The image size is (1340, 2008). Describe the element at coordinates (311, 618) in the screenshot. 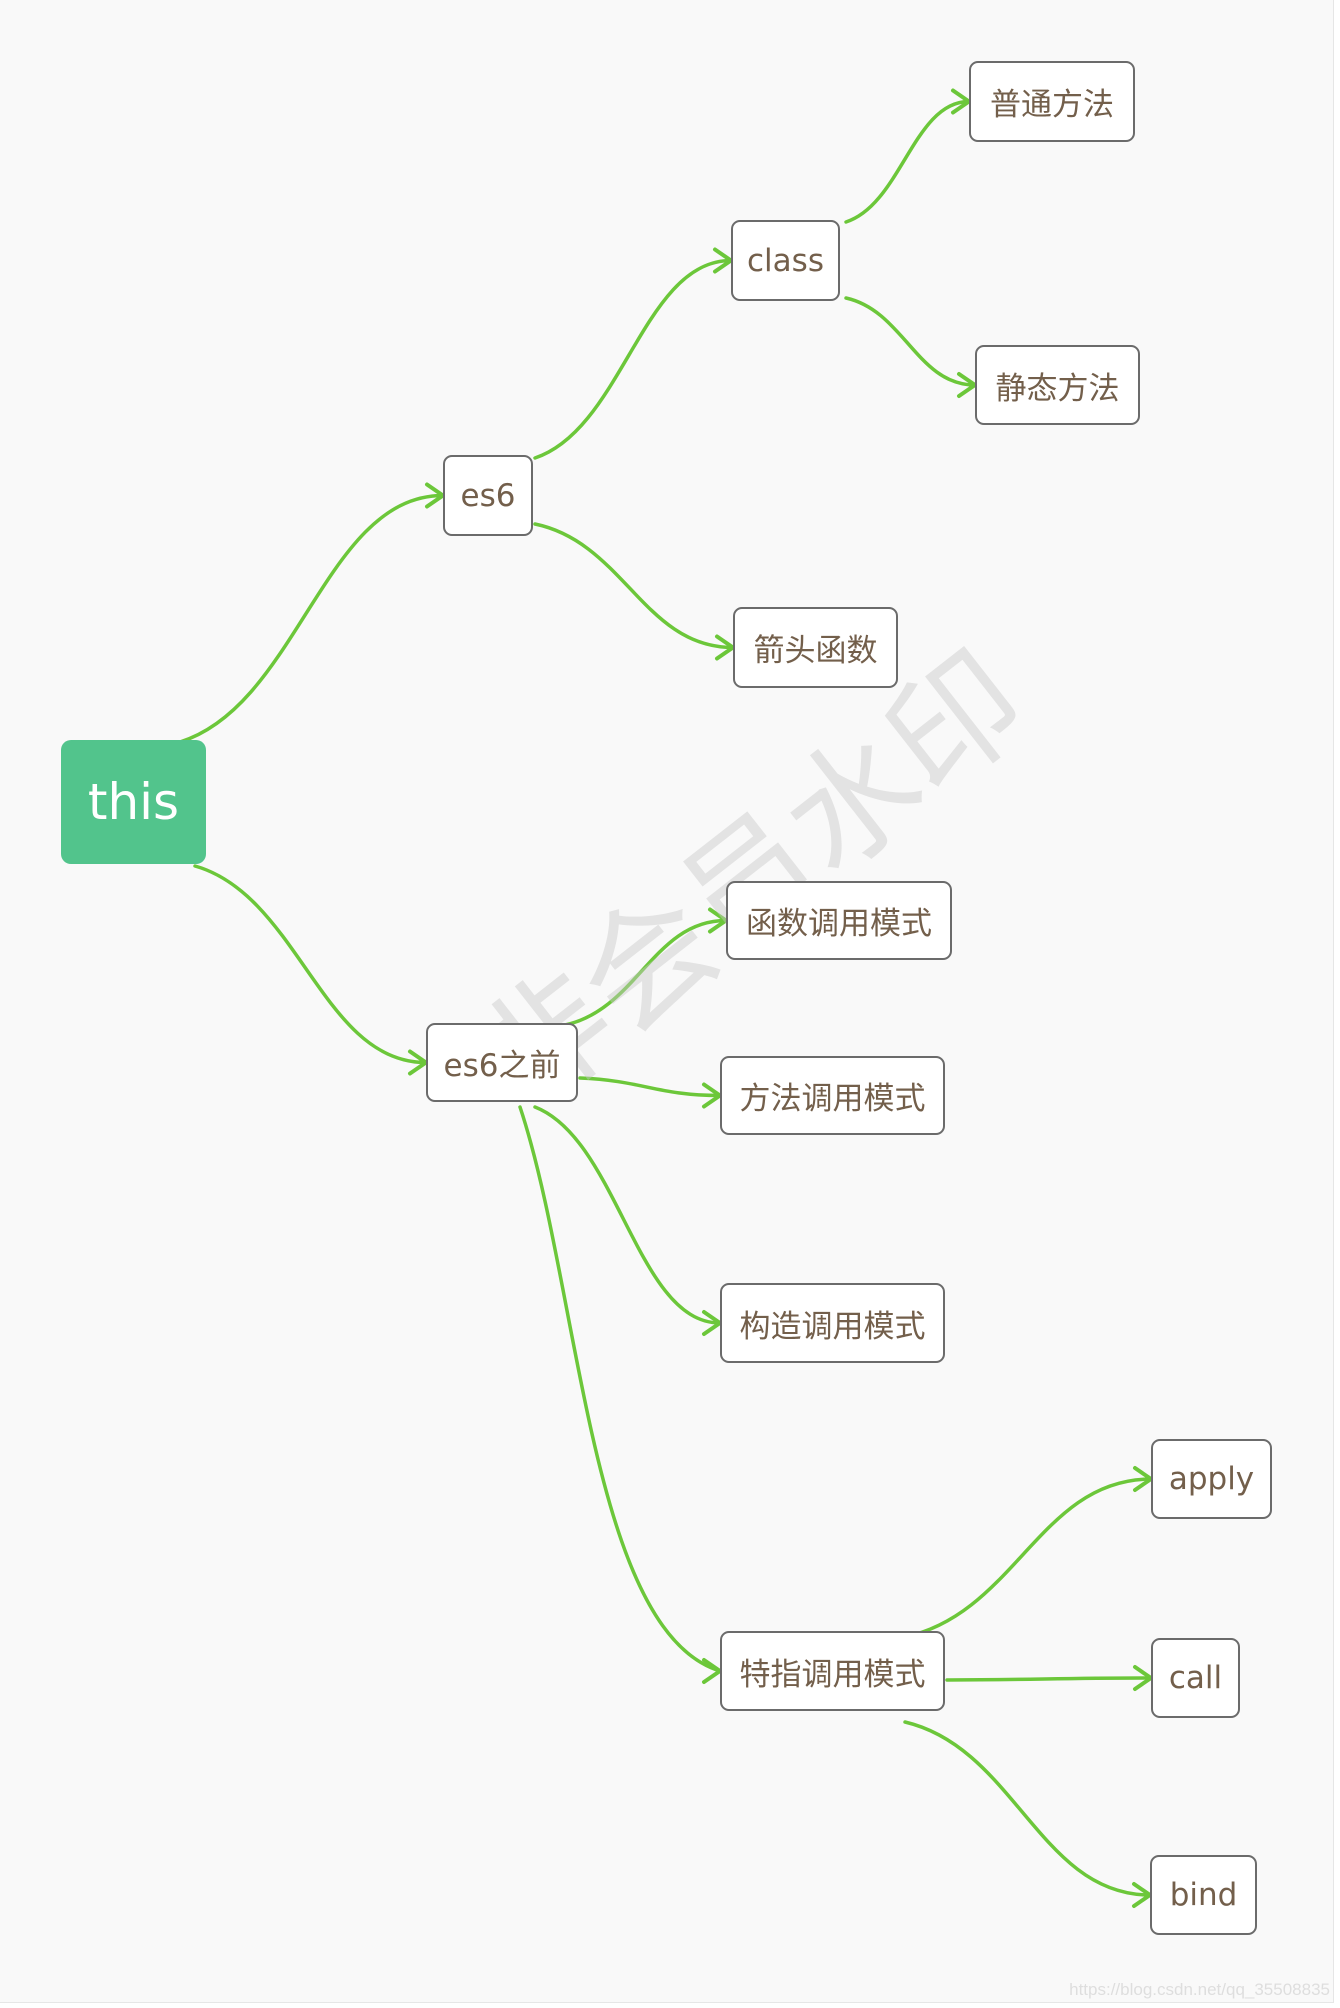

I see `edge-this-to-es6` at that location.